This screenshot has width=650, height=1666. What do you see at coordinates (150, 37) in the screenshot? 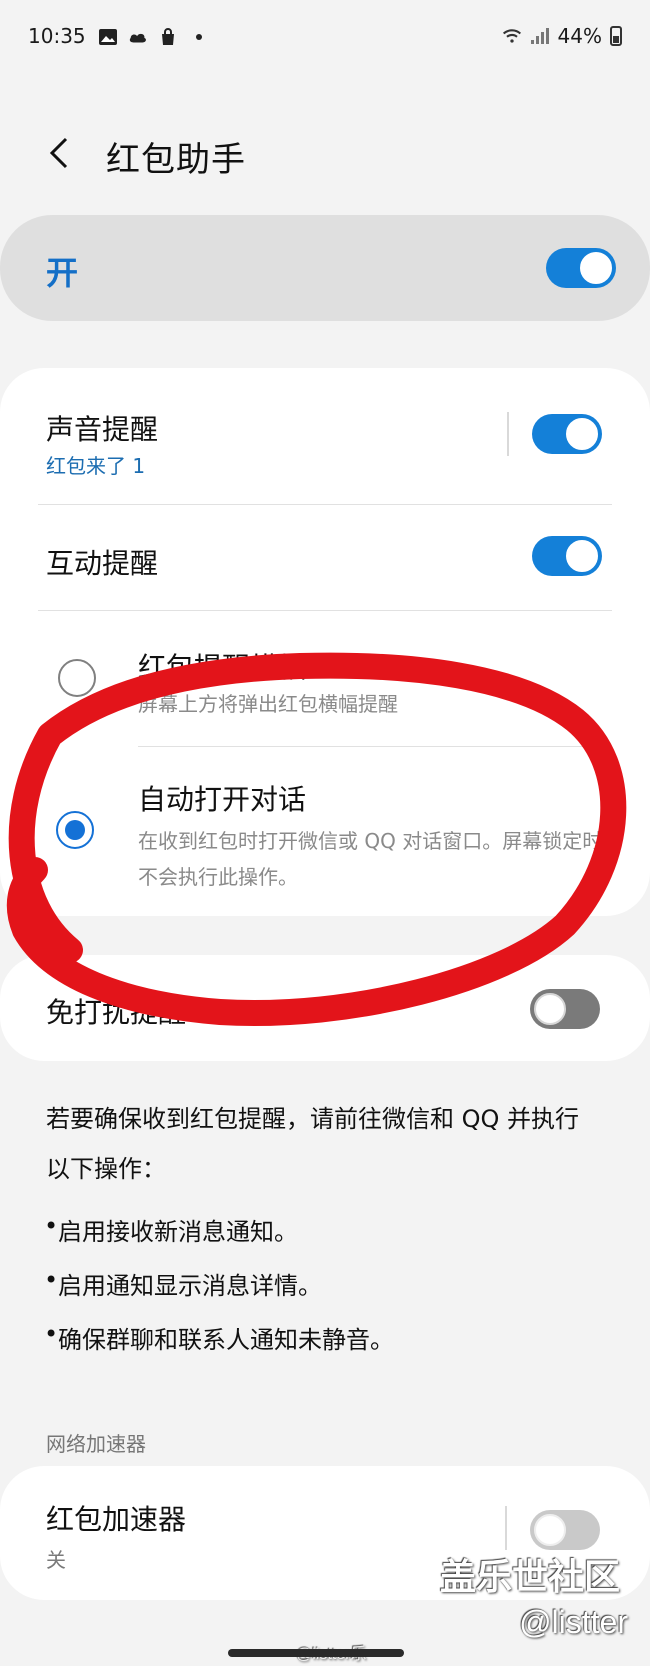
I see `notification-icons` at bounding box center [150, 37].